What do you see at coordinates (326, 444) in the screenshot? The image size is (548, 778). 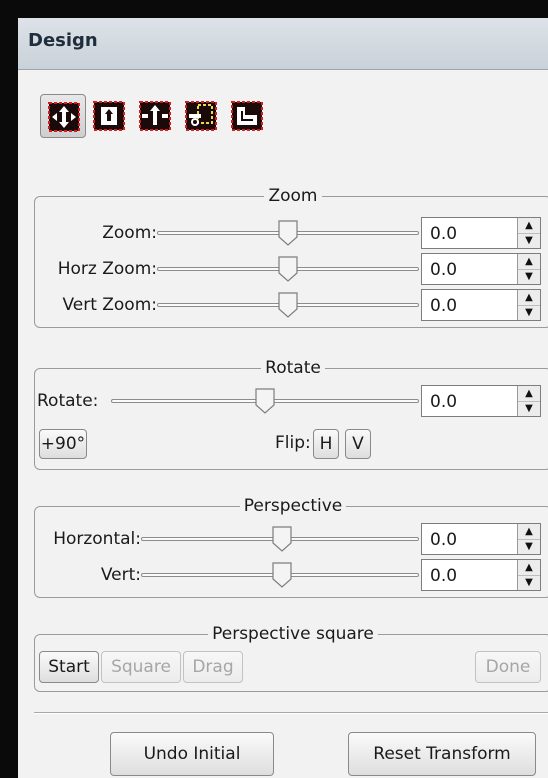 I see `flip-horizontal-button: H` at bounding box center [326, 444].